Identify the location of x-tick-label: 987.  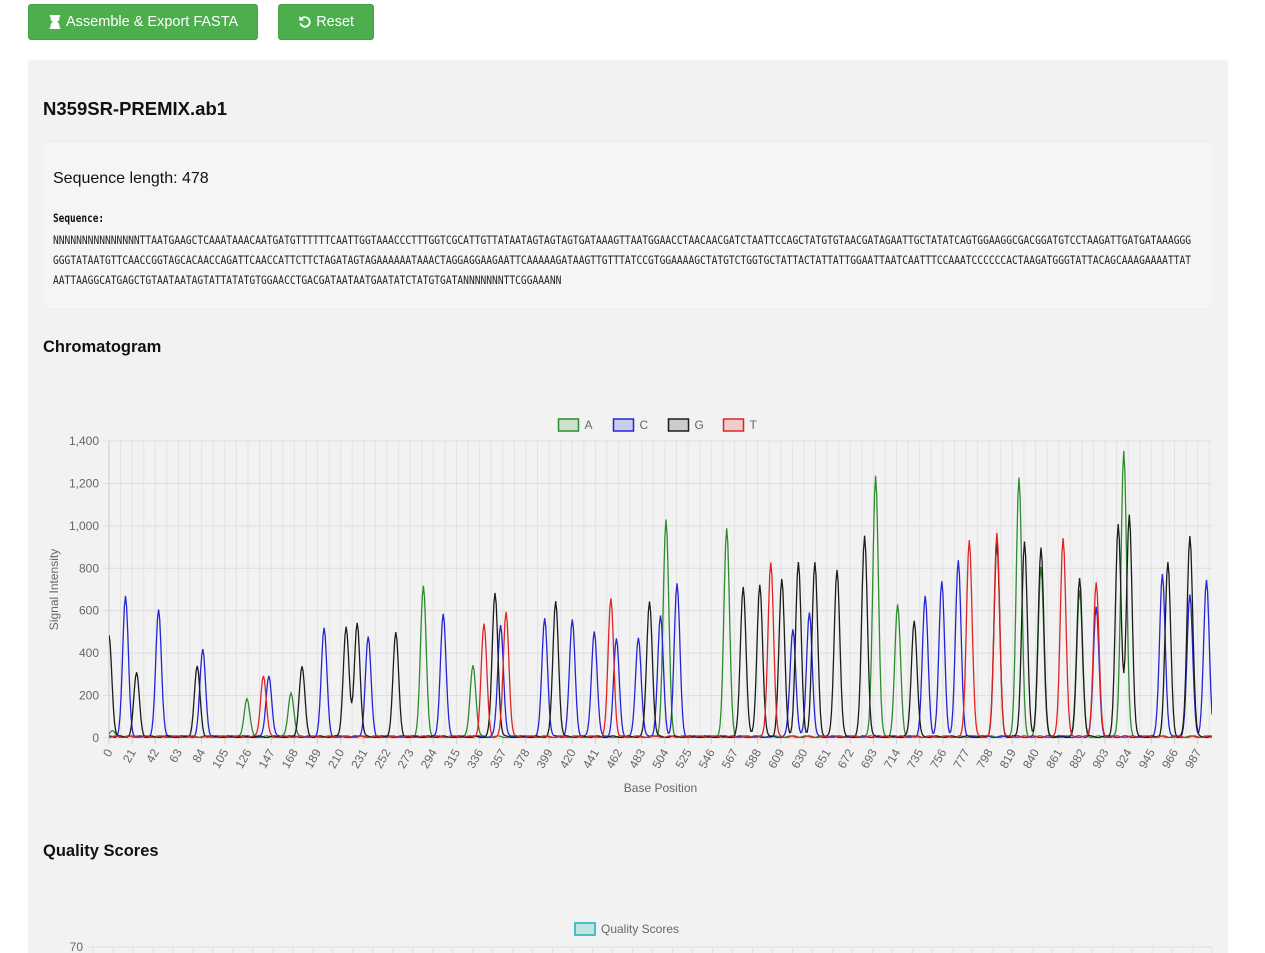
(1193, 758).